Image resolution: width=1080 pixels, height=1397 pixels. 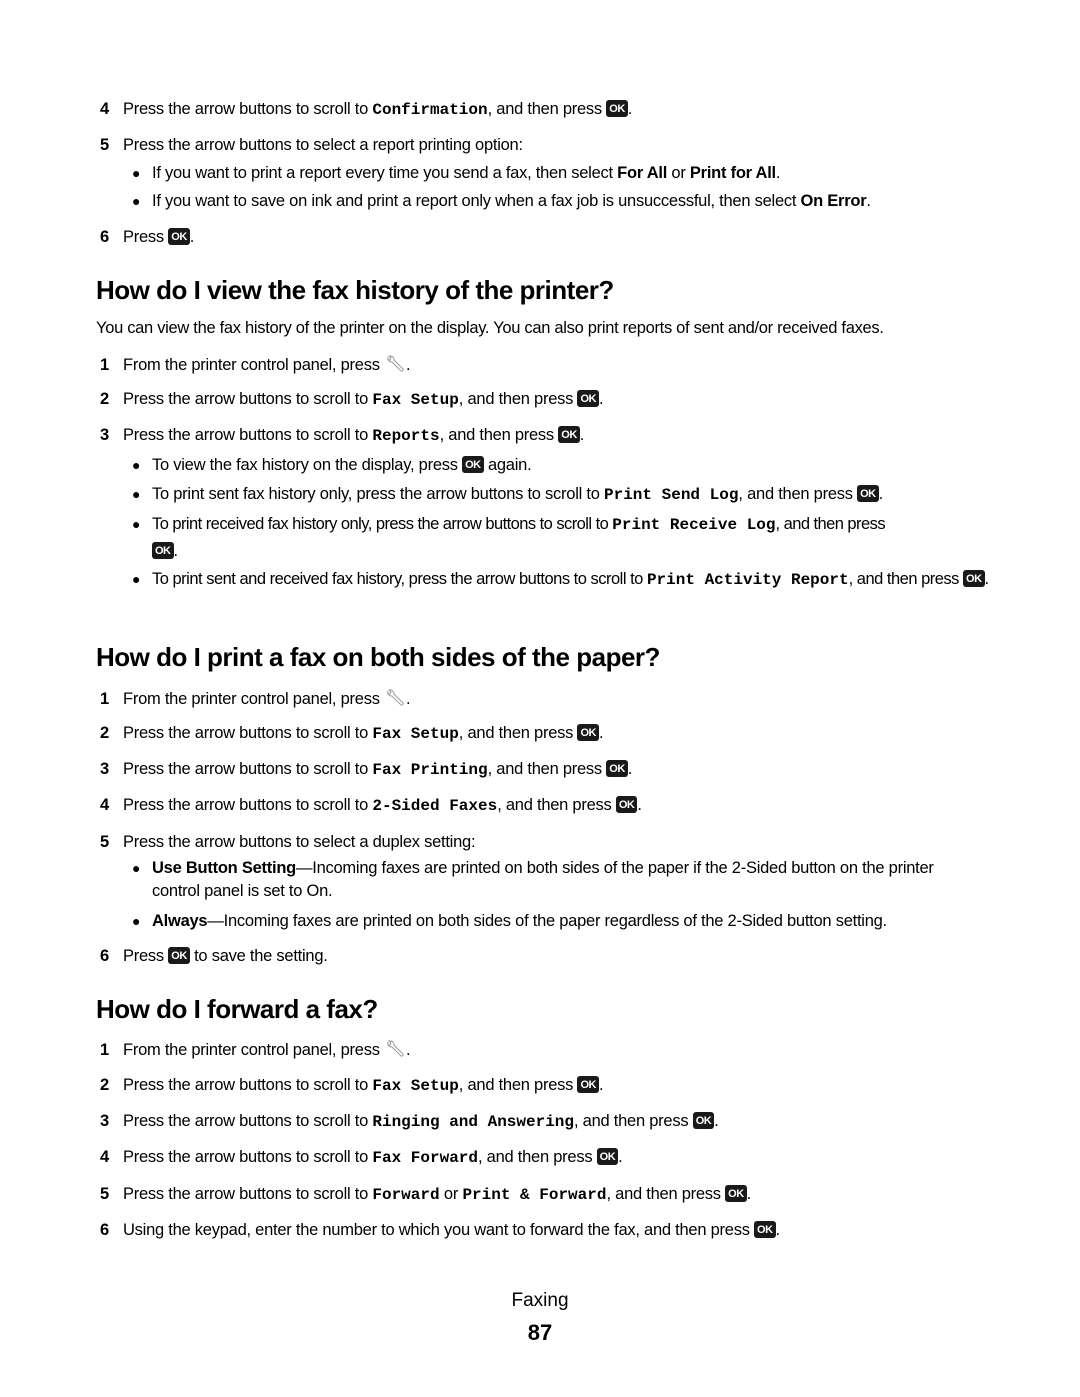 I want to click on text: or, so click(x=678, y=173).